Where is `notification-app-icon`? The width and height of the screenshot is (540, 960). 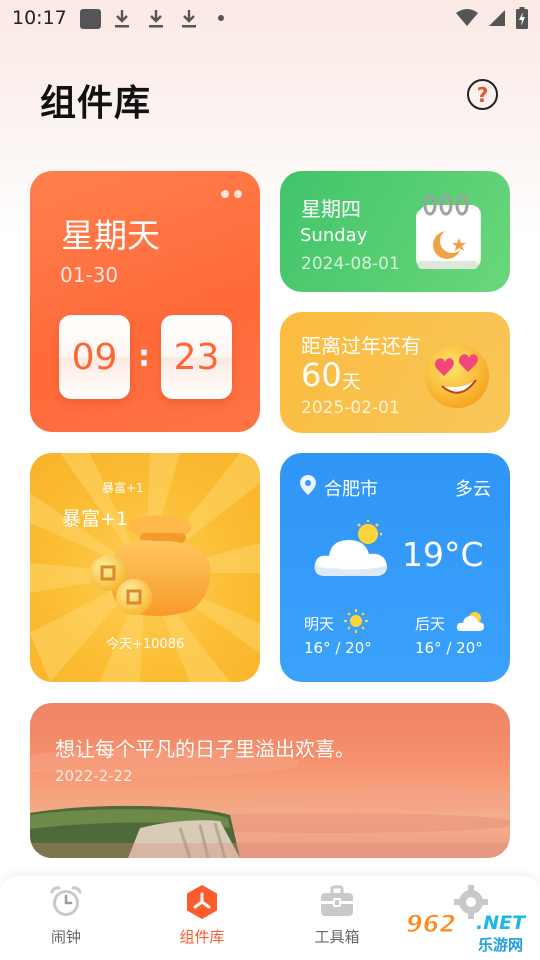
notification-app-icon is located at coordinates (90, 19).